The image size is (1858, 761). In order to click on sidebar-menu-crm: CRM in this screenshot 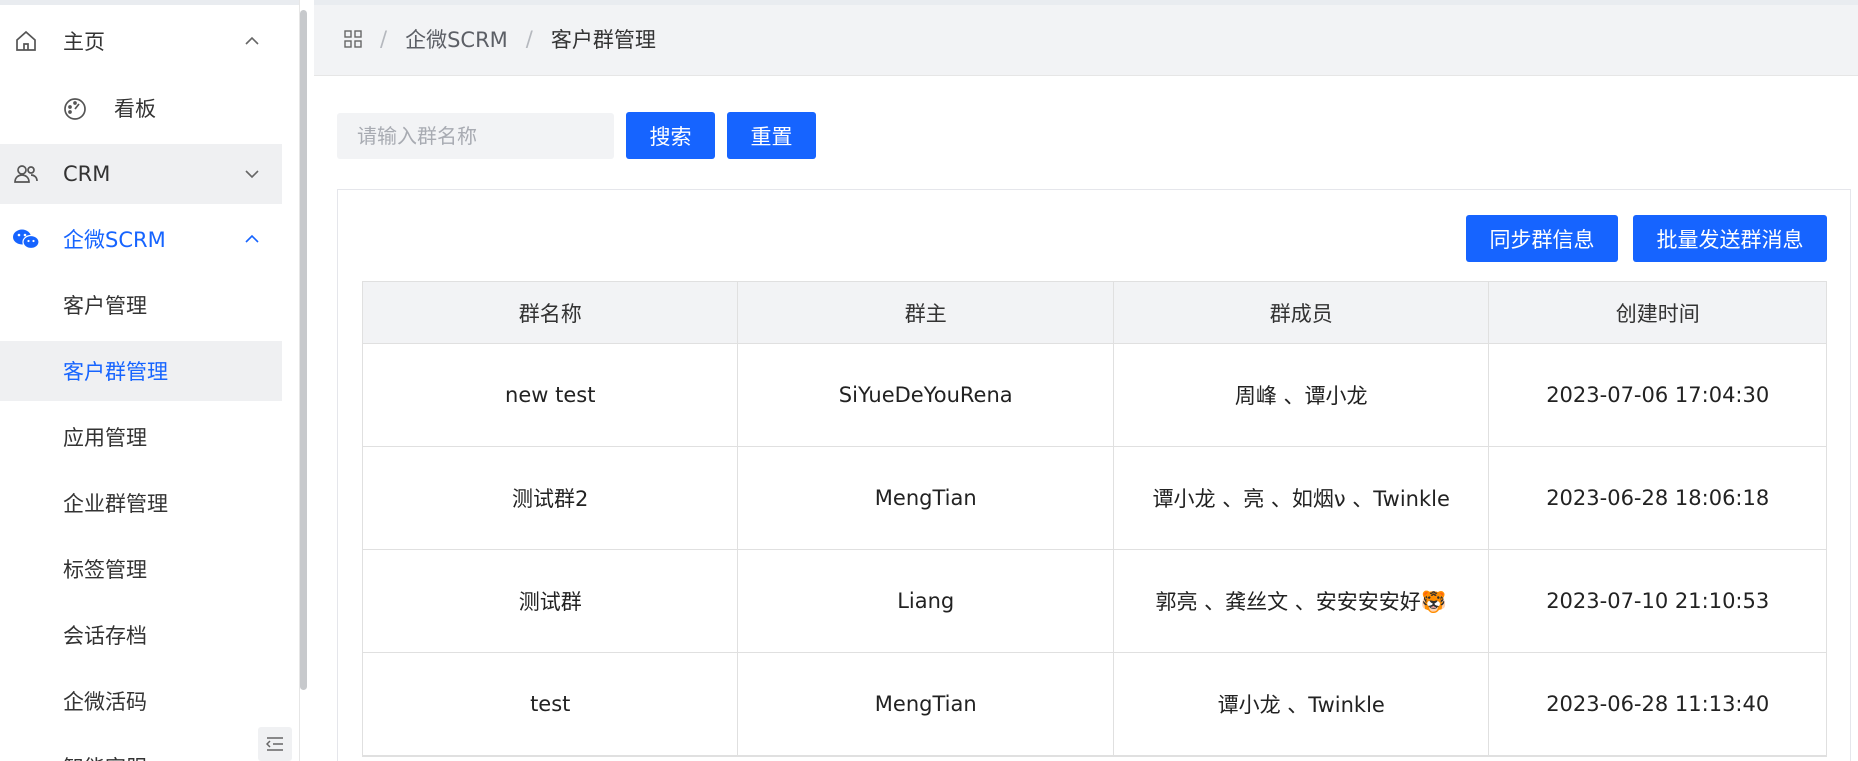, I will do `click(141, 174)`.